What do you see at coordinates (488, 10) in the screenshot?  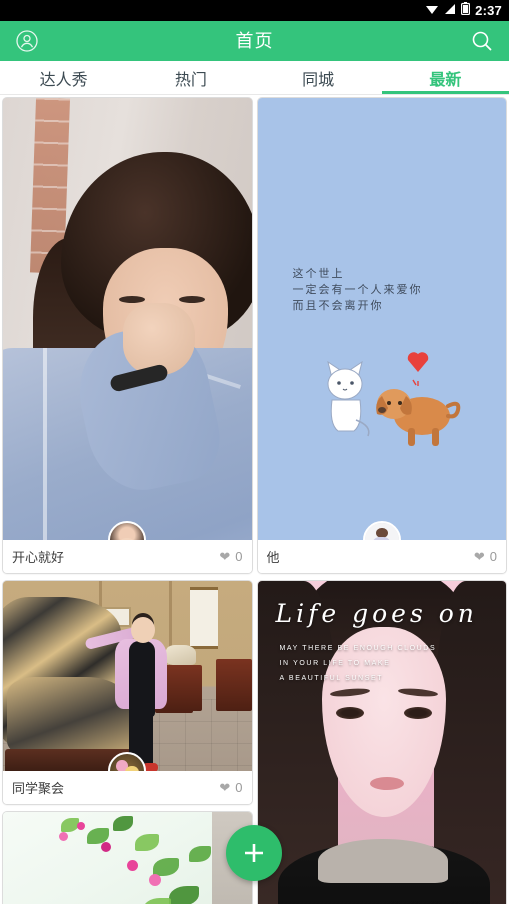 I see `status-bar-time: 2:37` at bounding box center [488, 10].